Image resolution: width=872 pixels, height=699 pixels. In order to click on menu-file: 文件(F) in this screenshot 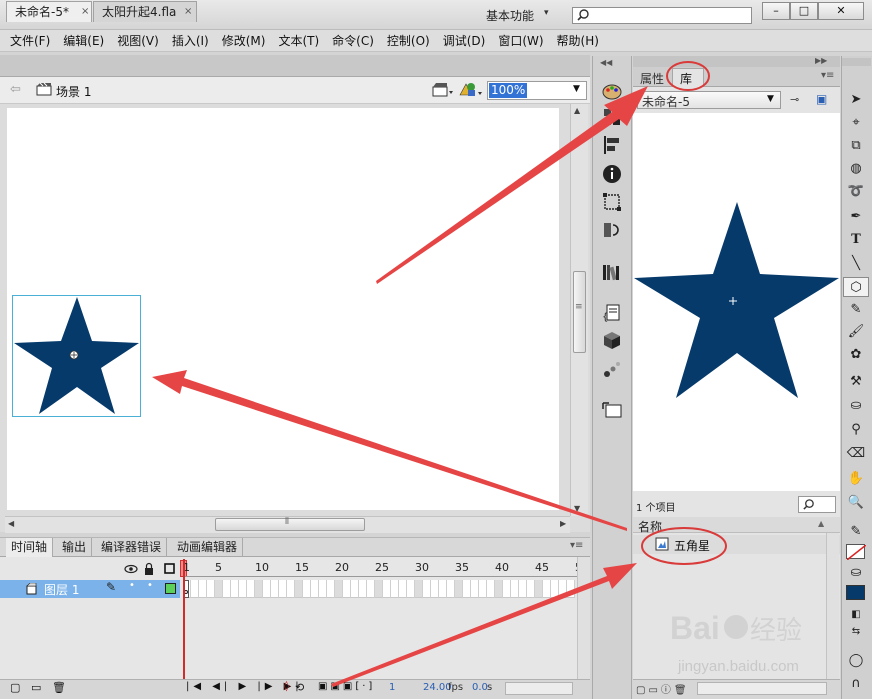, I will do `click(30, 40)`.